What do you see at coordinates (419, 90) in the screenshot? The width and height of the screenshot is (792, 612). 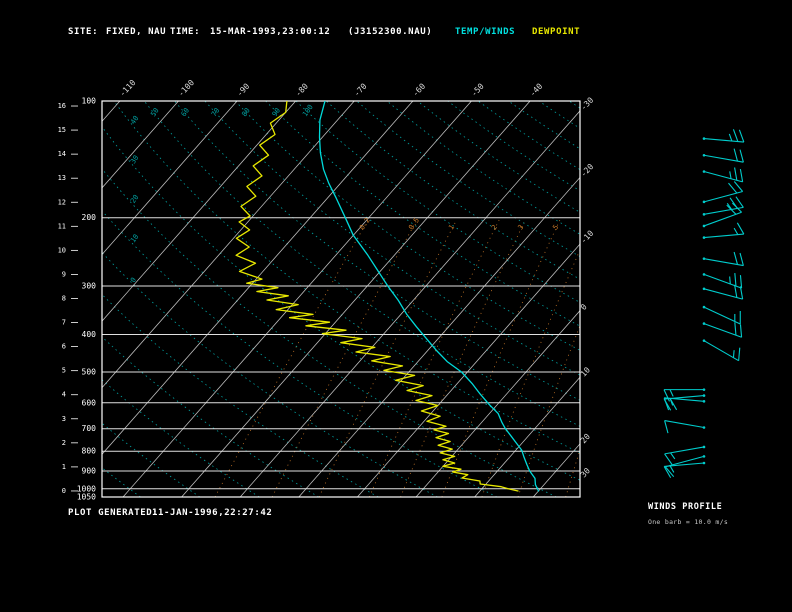 I see `svg-text: -60` at bounding box center [419, 90].